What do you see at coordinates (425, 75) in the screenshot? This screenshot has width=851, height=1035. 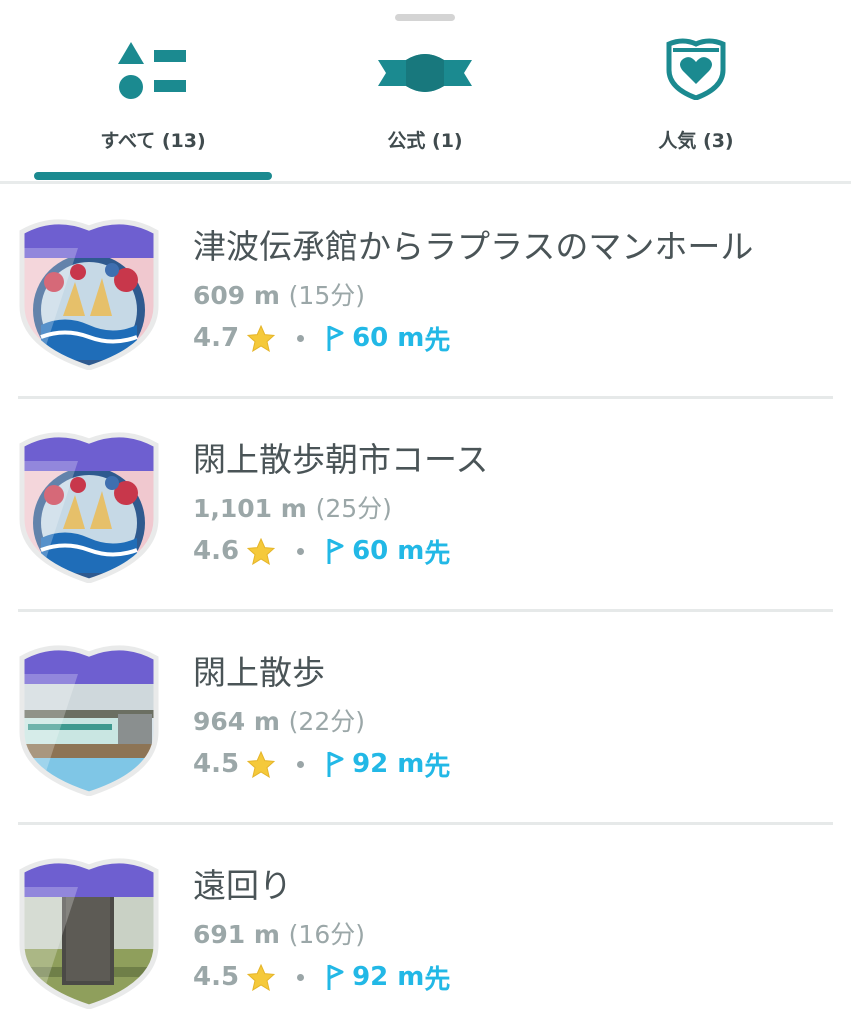 I see `official-route-icon` at bounding box center [425, 75].